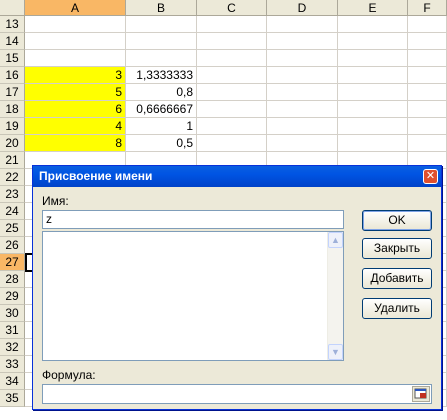  I want to click on column-header-f: F, so click(427, 8).